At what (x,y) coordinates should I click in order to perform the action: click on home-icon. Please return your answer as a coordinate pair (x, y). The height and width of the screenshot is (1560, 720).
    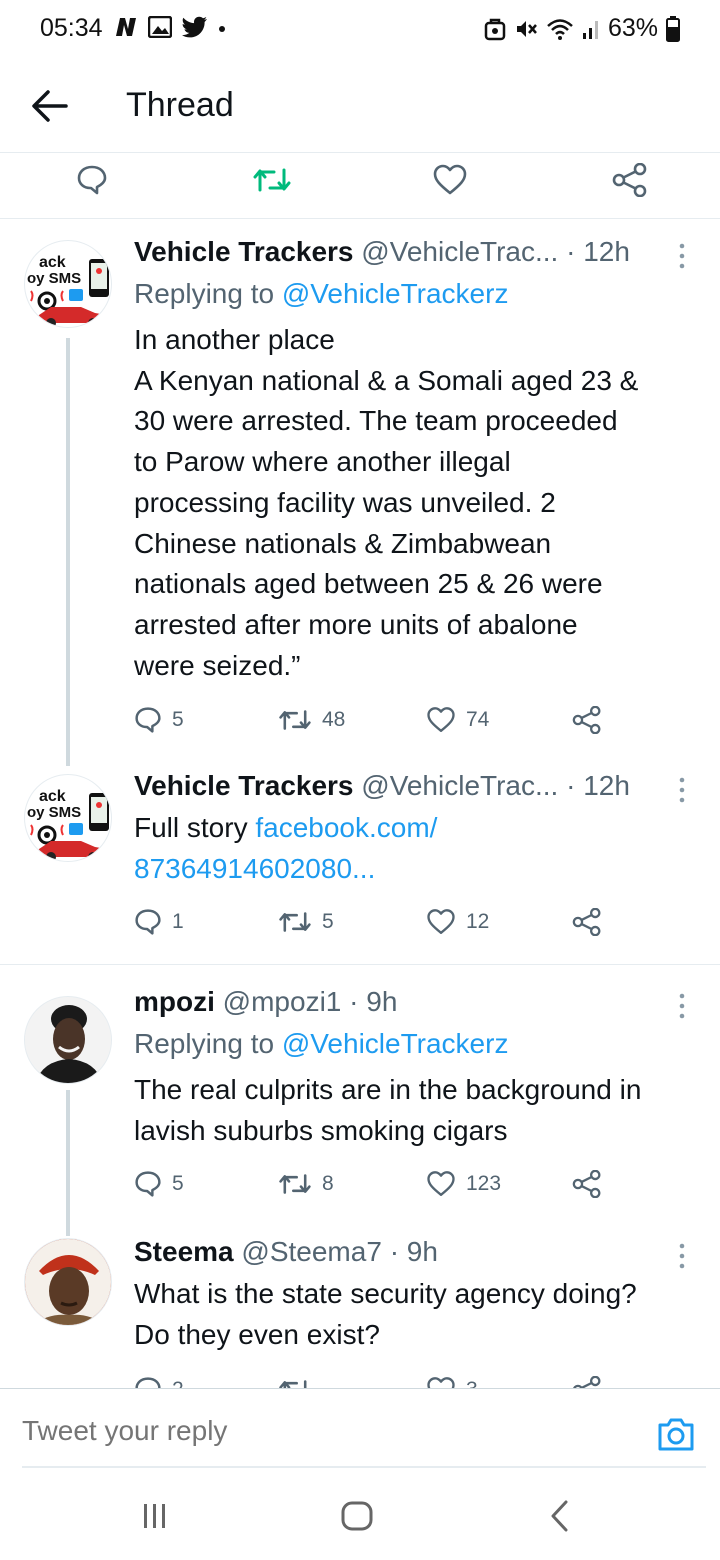
    Looking at the image, I should click on (357, 1516).